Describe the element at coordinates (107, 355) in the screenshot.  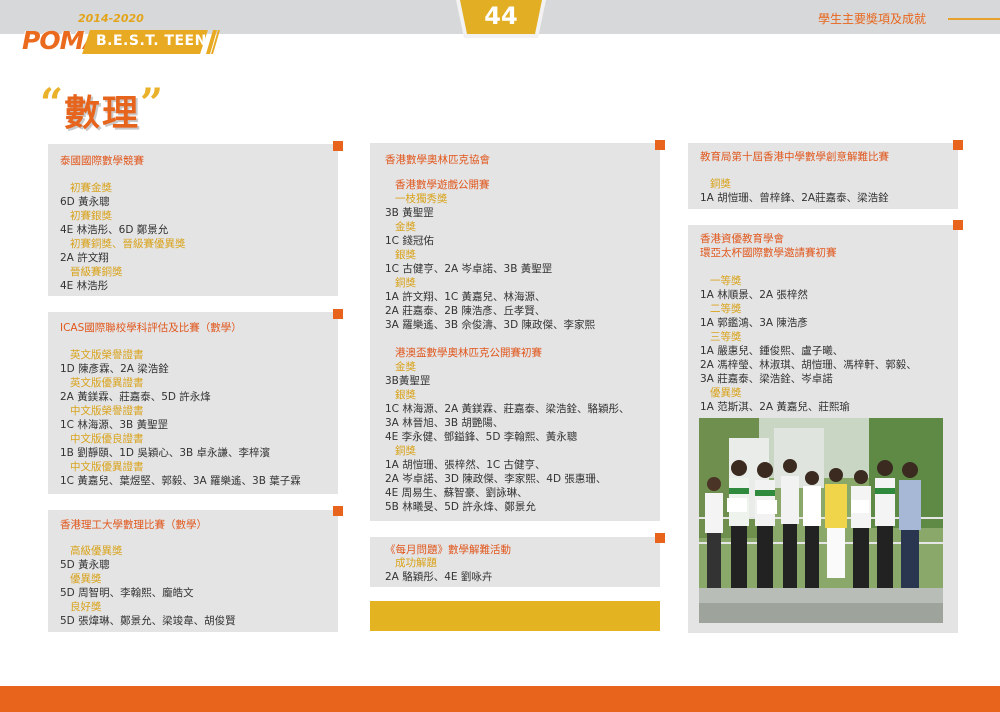
I see `award-line: 英文版榮譽證書` at that location.